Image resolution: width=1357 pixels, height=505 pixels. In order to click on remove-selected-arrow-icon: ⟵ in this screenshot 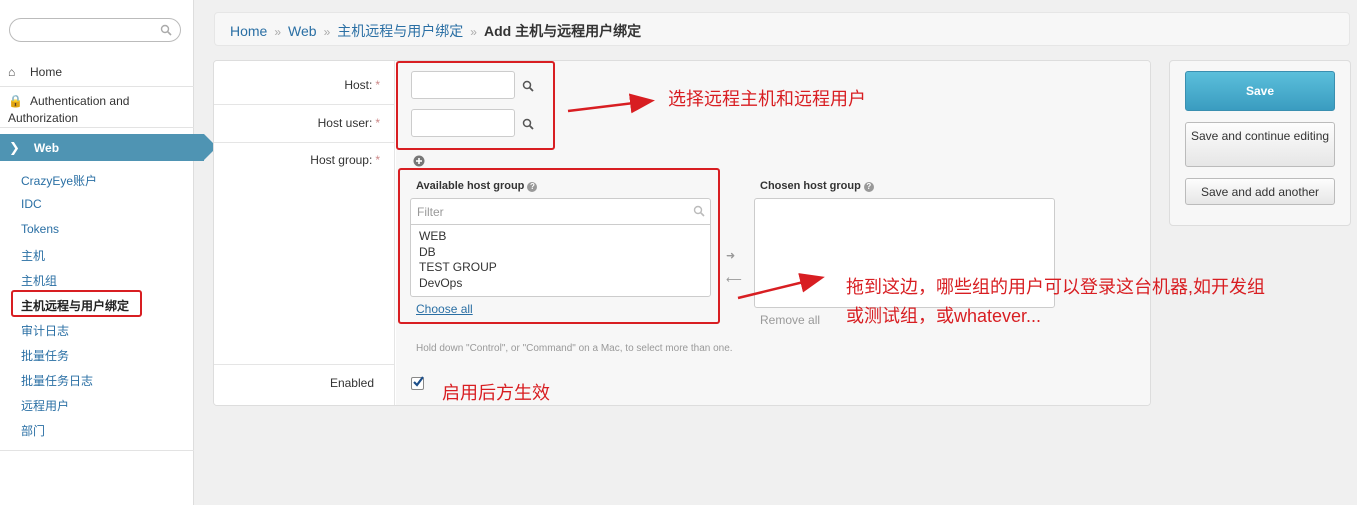, I will do `click(734, 279)`.